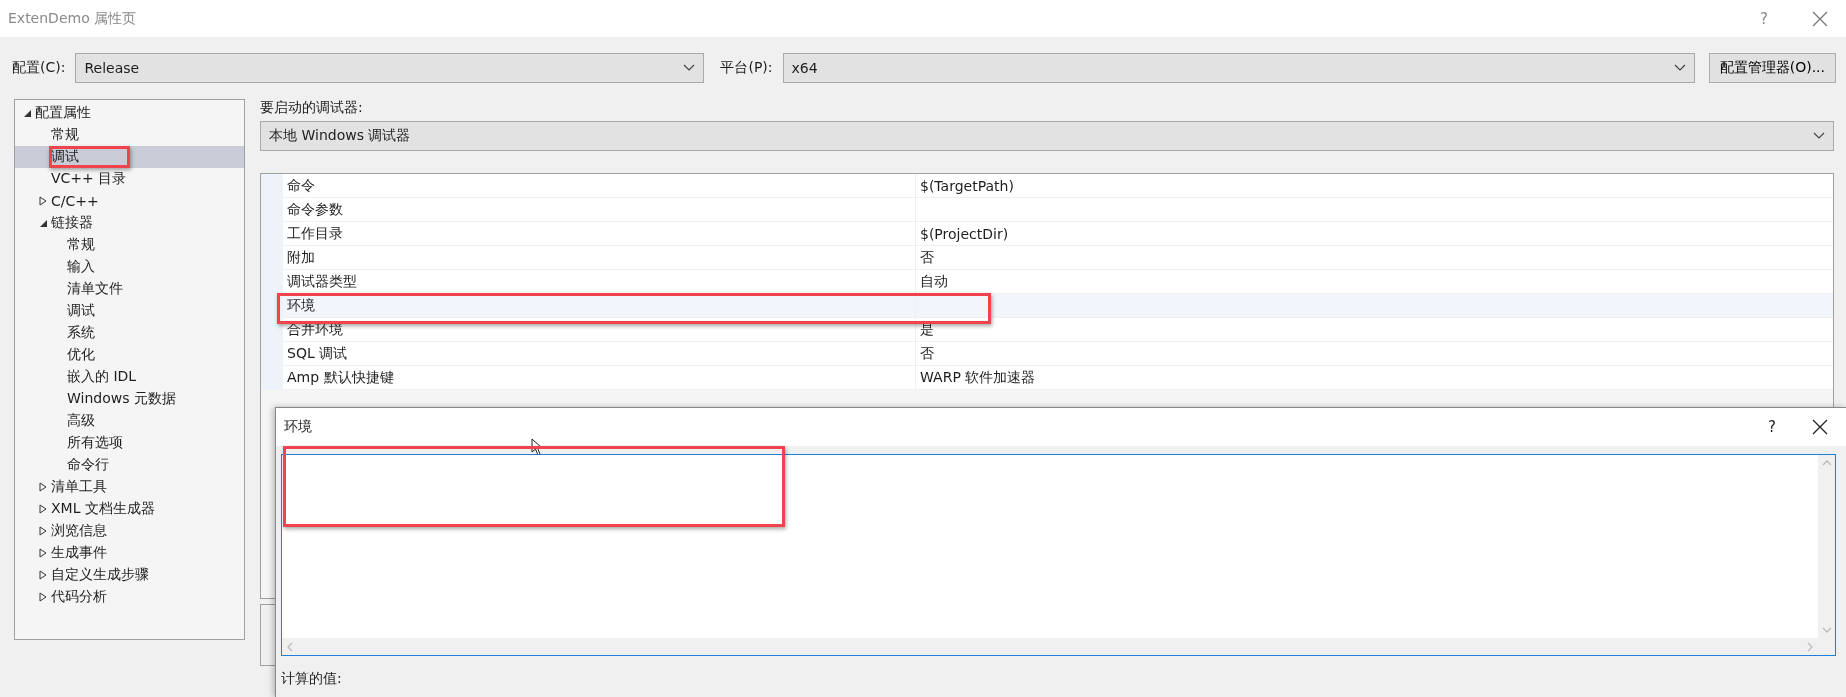 The height and width of the screenshot is (697, 1846). What do you see at coordinates (73, 18) in the screenshot?
I see `window-title: ExtenDemo 属性页` at bounding box center [73, 18].